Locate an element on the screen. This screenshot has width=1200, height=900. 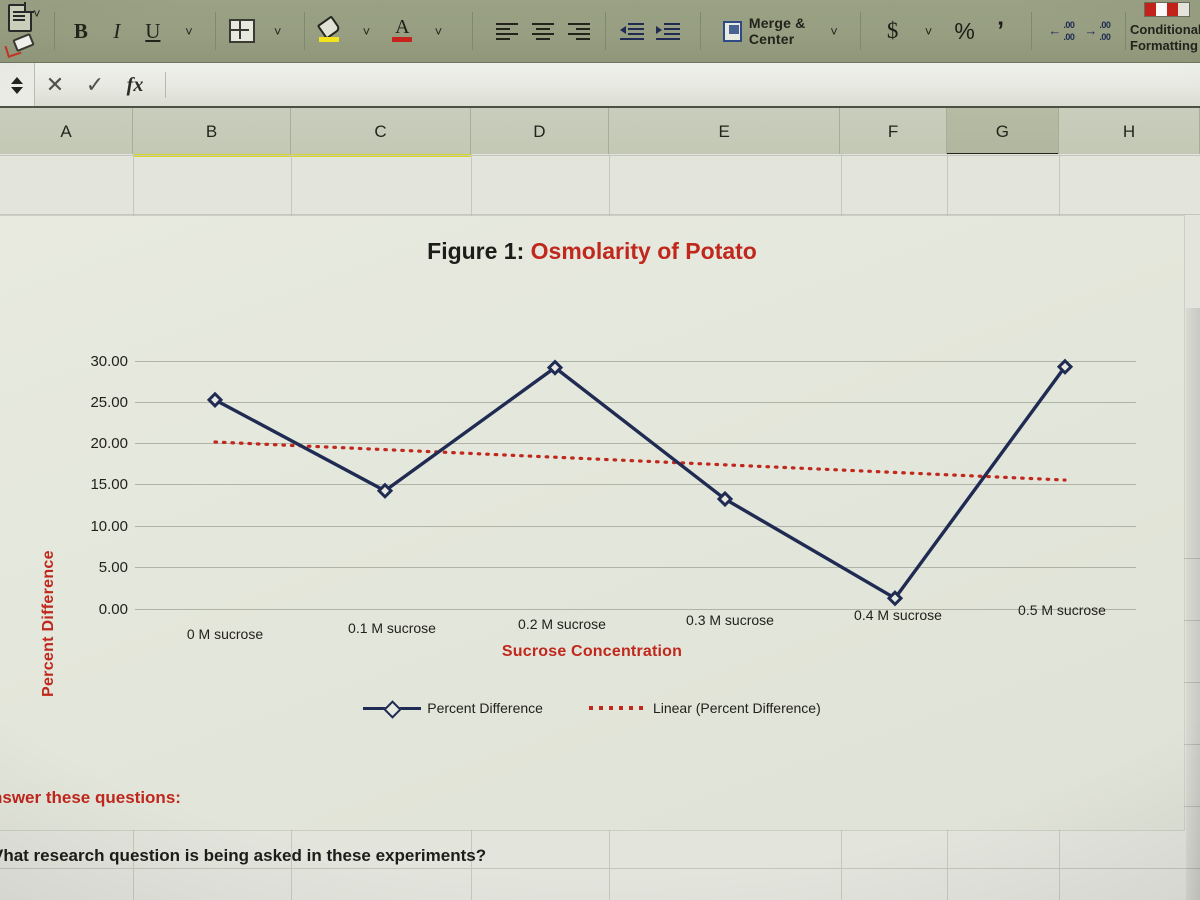
increase-decimal-digits: .00 is located at coordinates (1069, 37).